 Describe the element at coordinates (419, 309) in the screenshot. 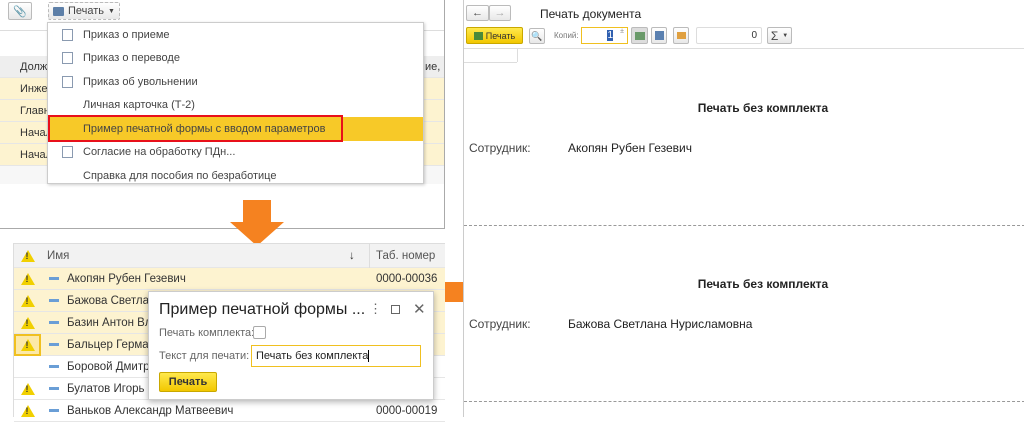

I see `close-icon: ✕` at that location.